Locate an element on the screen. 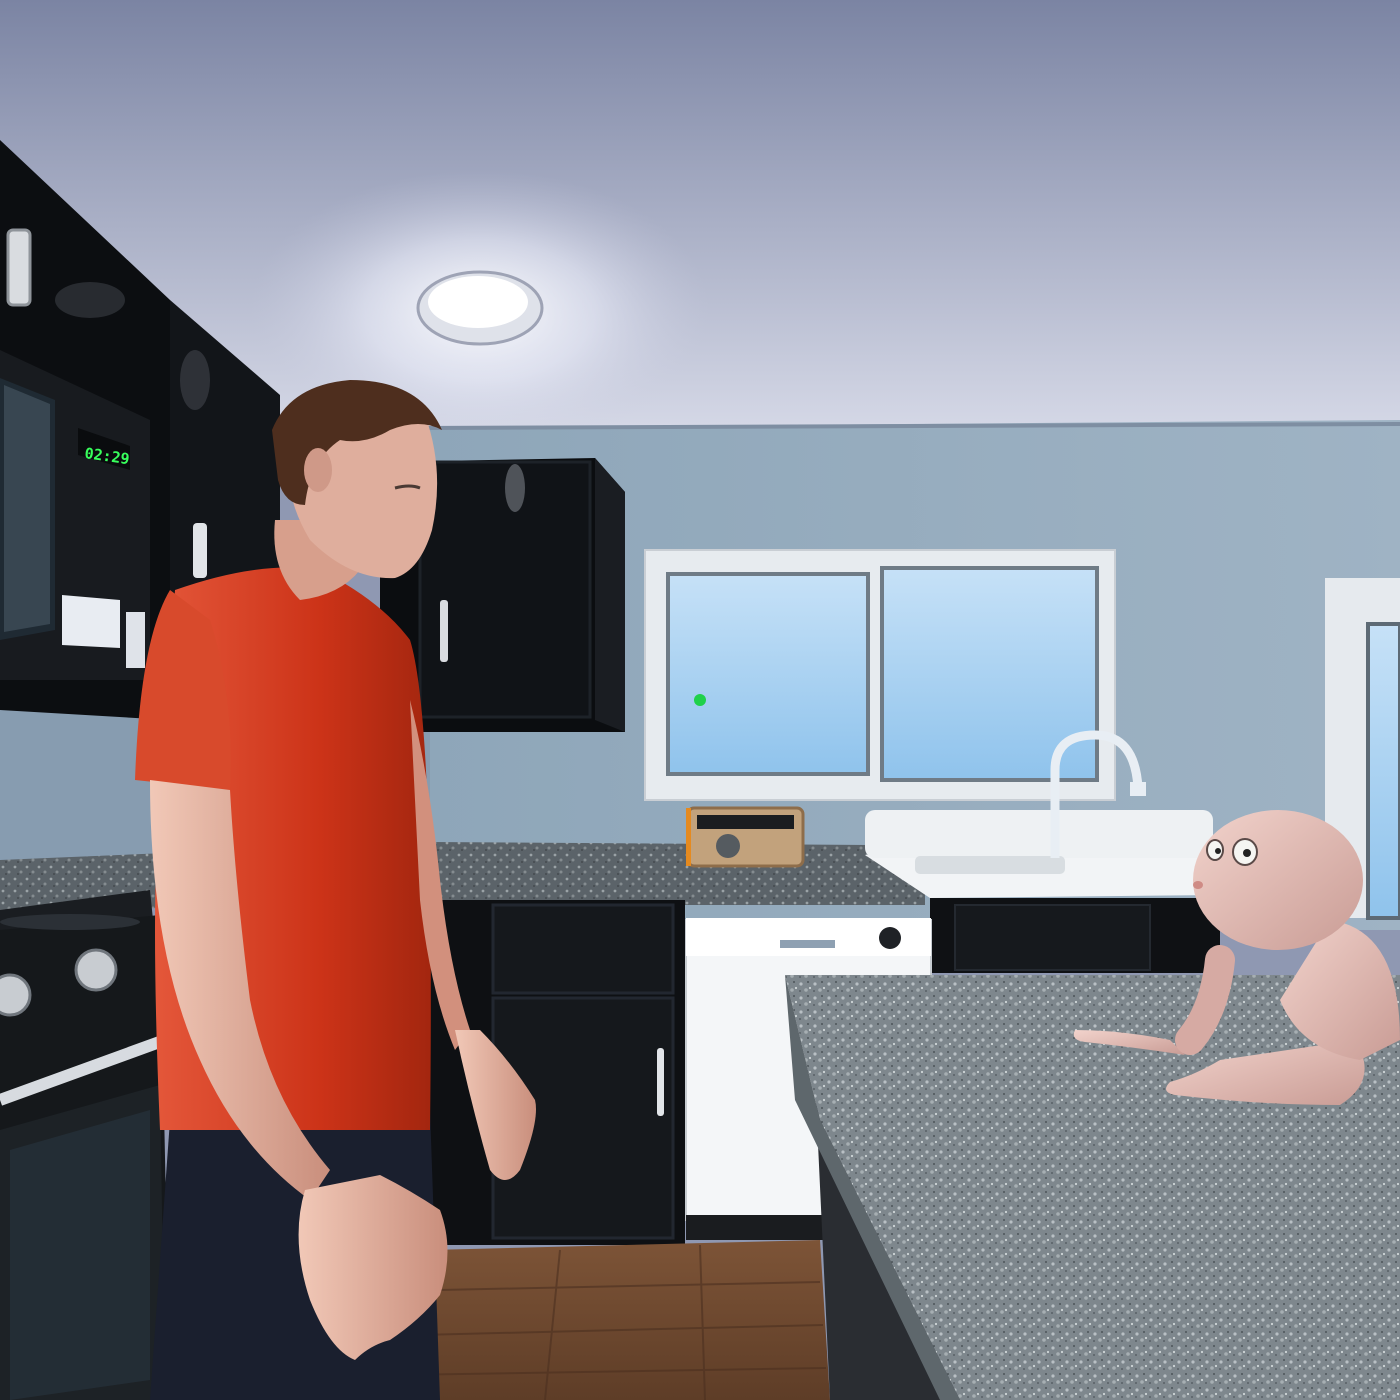 The height and width of the screenshot is (1400, 1400). stove is located at coordinates (85, 1145).